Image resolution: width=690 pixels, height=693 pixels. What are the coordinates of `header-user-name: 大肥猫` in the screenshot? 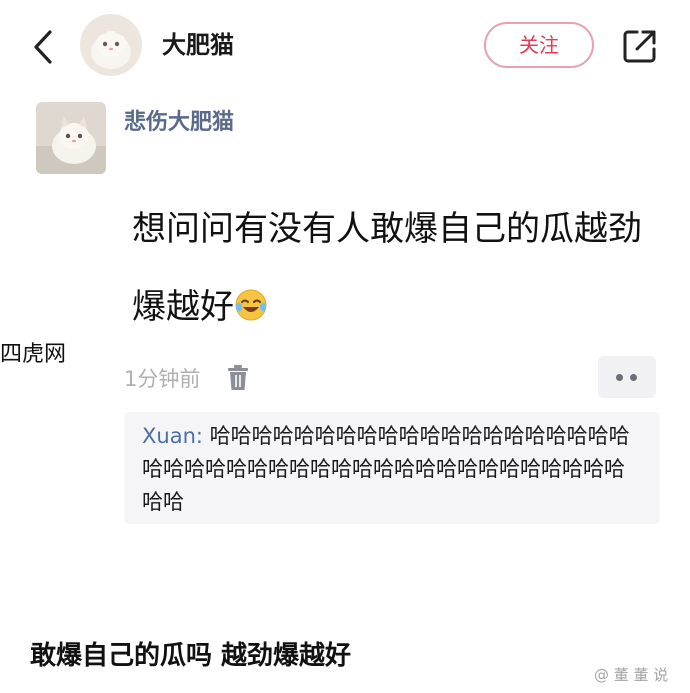 It's located at (198, 45).